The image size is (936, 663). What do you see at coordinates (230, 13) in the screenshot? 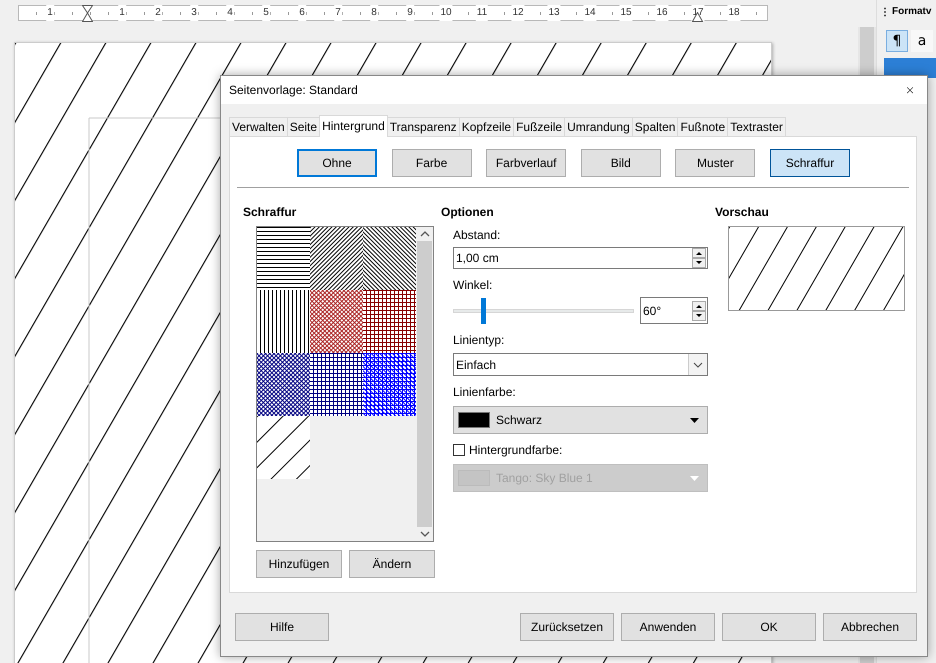
I see `ruler-number: 4` at bounding box center [230, 13].